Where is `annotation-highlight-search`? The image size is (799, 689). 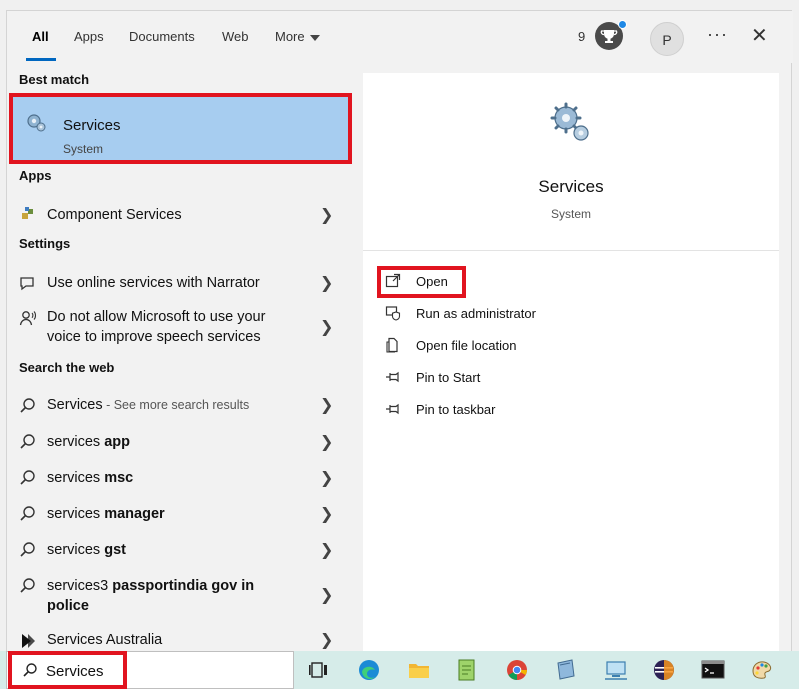
annotation-highlight-search is located at coordinates (67, 670).